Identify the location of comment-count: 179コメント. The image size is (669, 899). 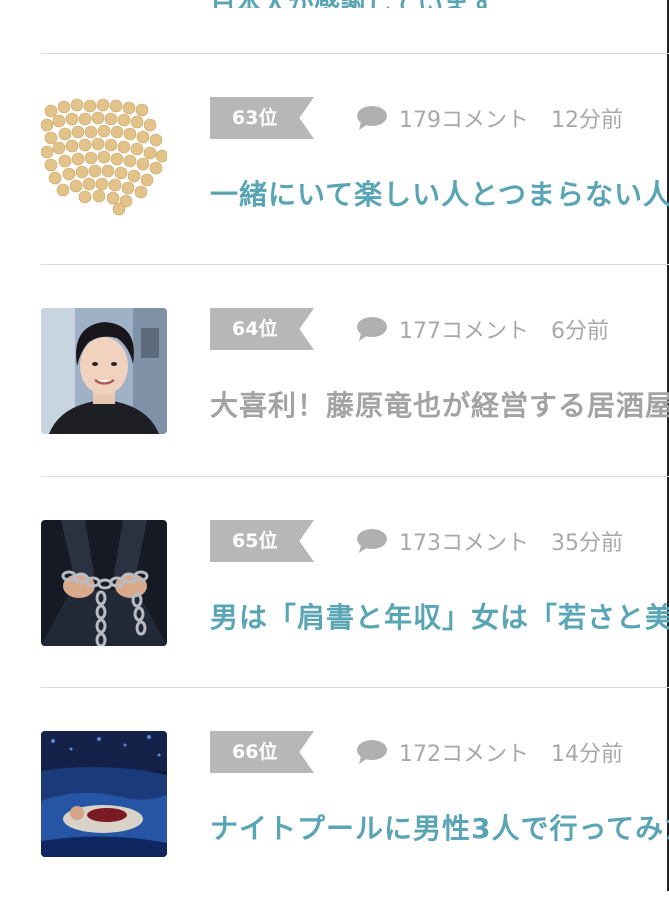
(464, 120).